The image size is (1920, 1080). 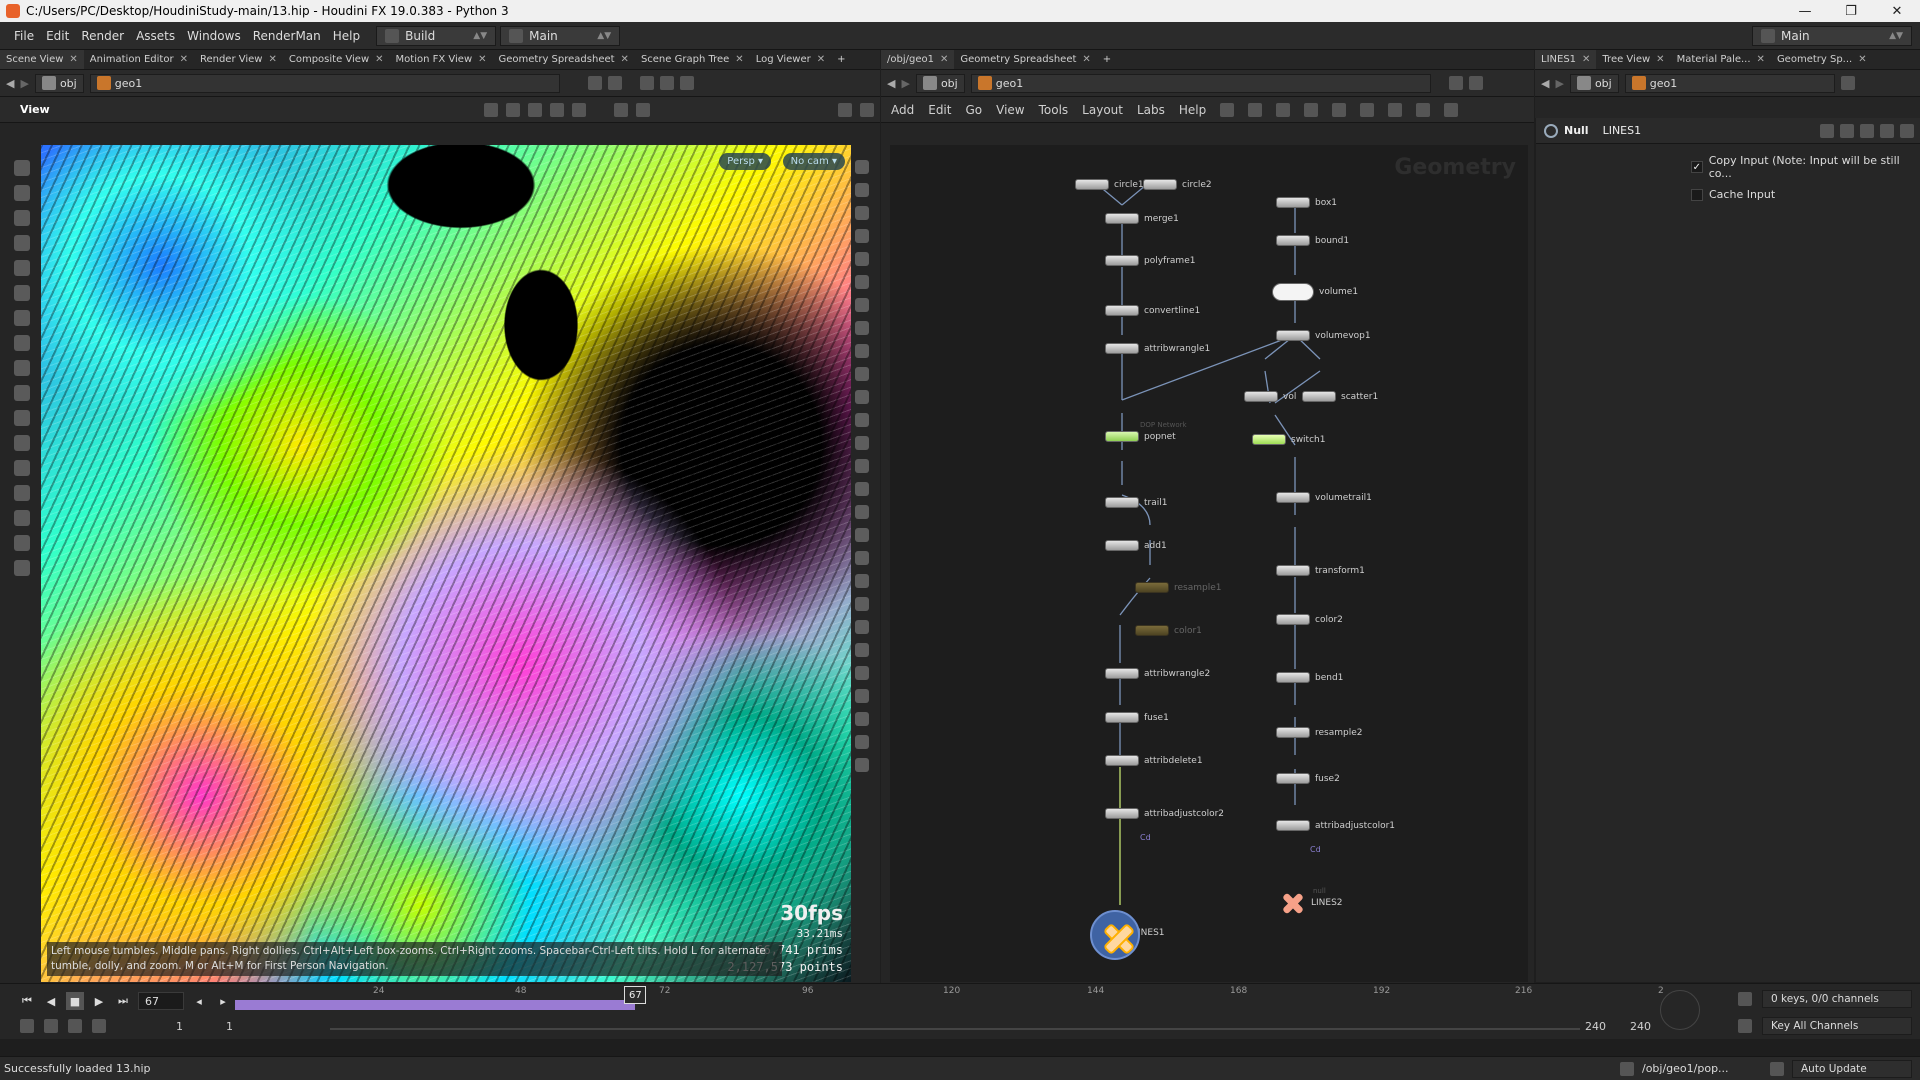 I want to click on node-bend1: bend1, so click(x=1309, y=677).